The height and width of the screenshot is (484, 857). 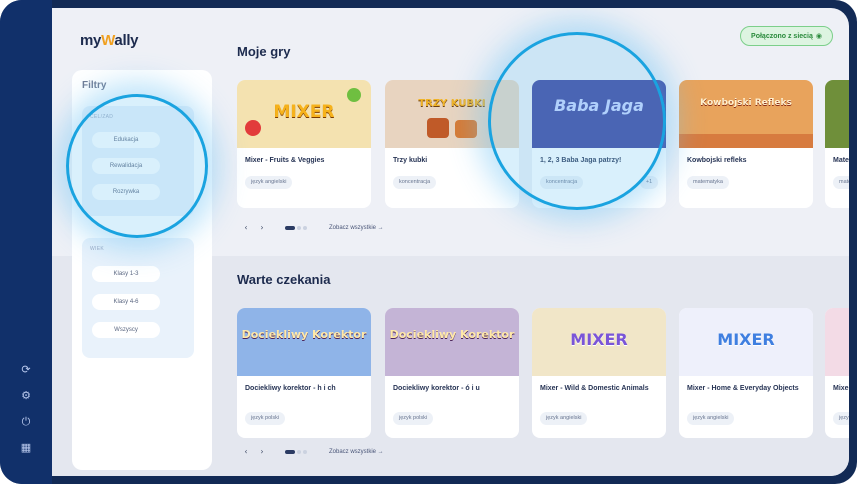 What do you see at coordinates (284, 279) in the screenshot?
I see `worth-waiting-title: Warte czekania` at bounding box center [284, 279].